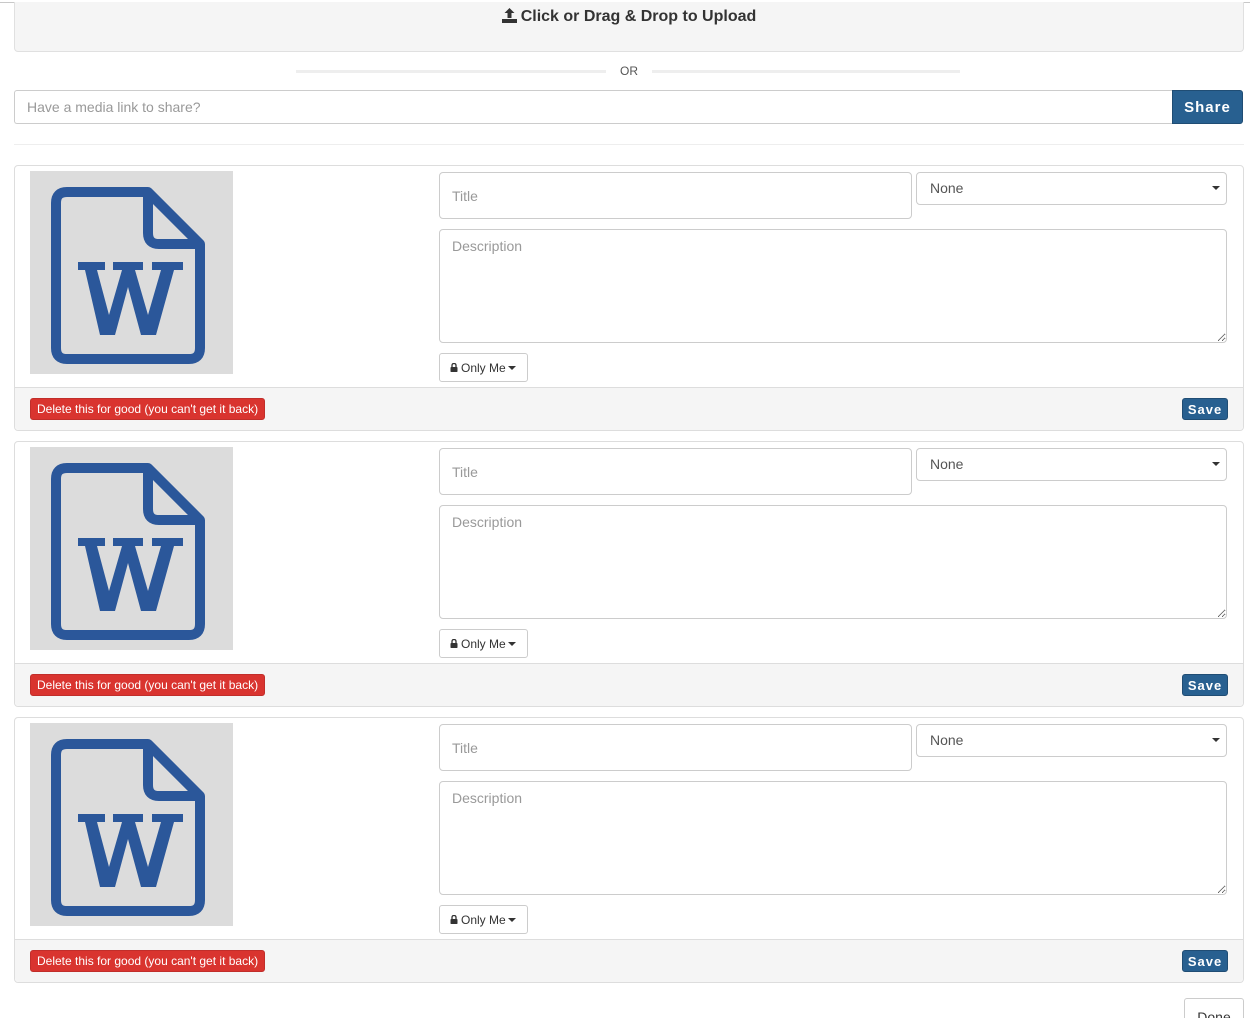 This screenshot has height=1018, width=1250. I want to click on upload-icon, so click(509, 18).